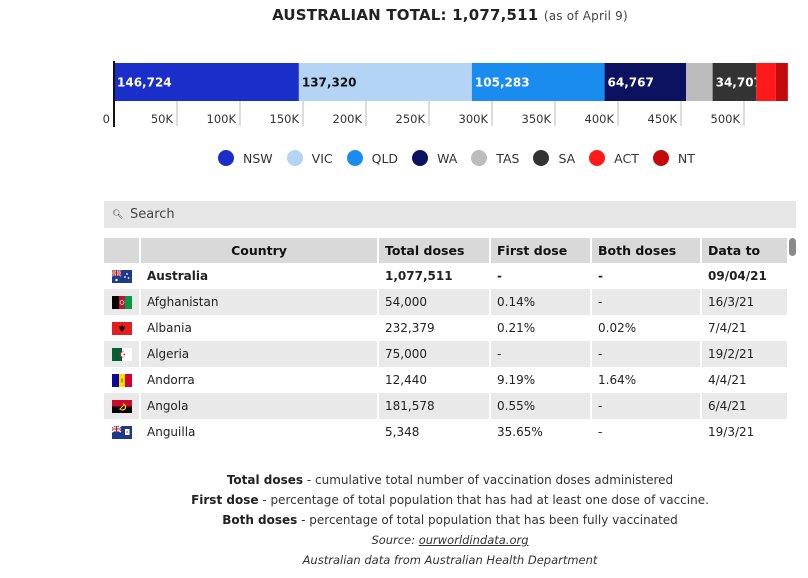 The width and height of the screenshot is (808, 578). What do you see at coordinates (122, 432) in the screenshot?
I see `anguilla-flag-icon` at bounding box center [122, 432].